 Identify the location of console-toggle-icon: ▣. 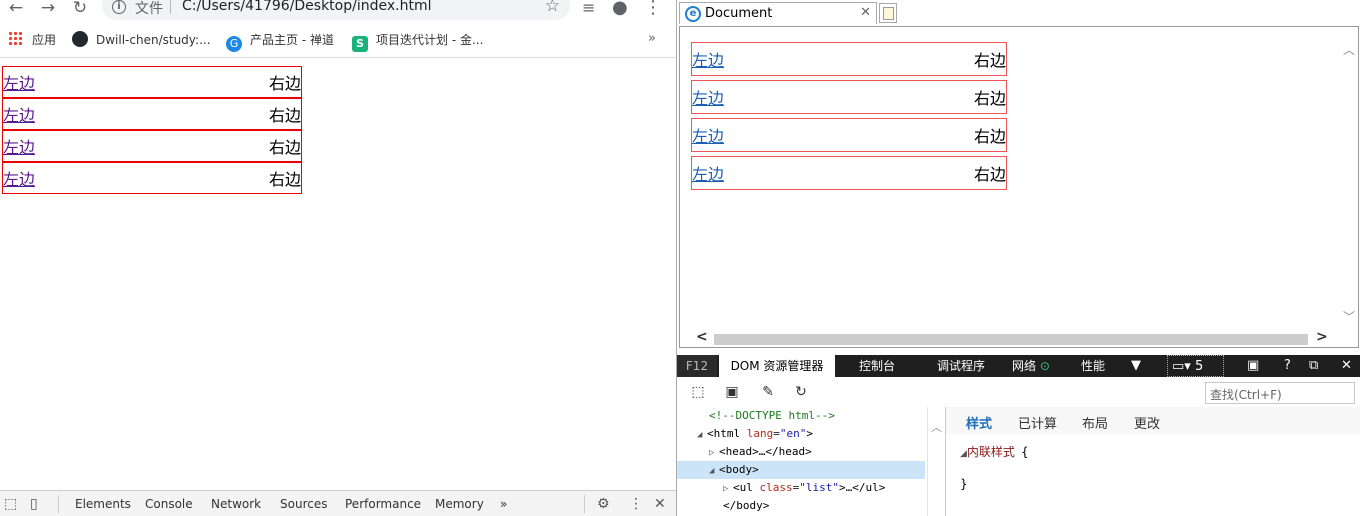
(1253, 366).